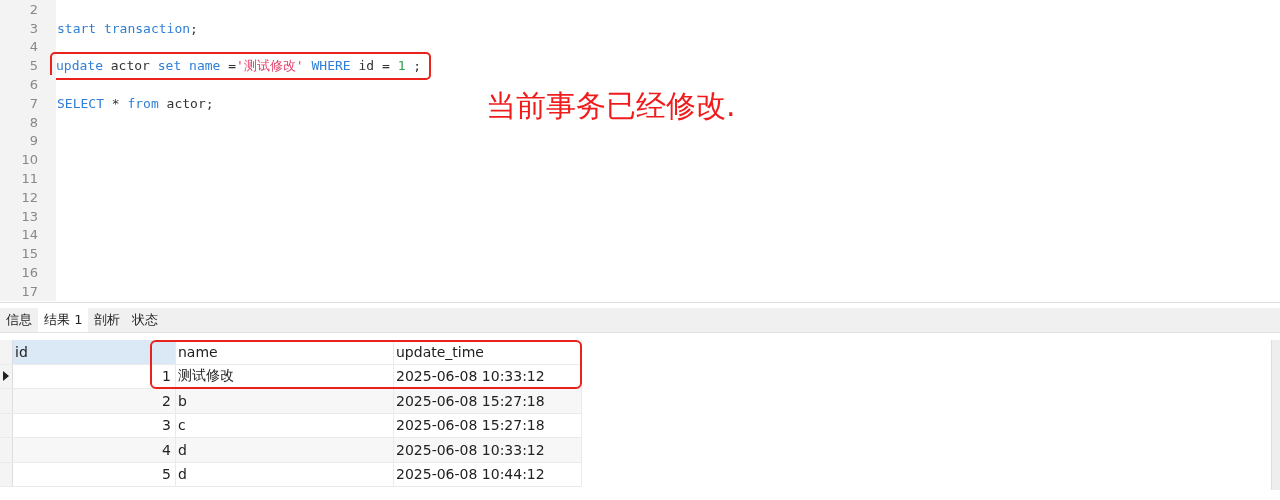 Image resolution: width=1280 pixels, height=500 pixels. Describe the element at coordinates (285, 352) in the screenshot. I see `column-header: name` at that location.